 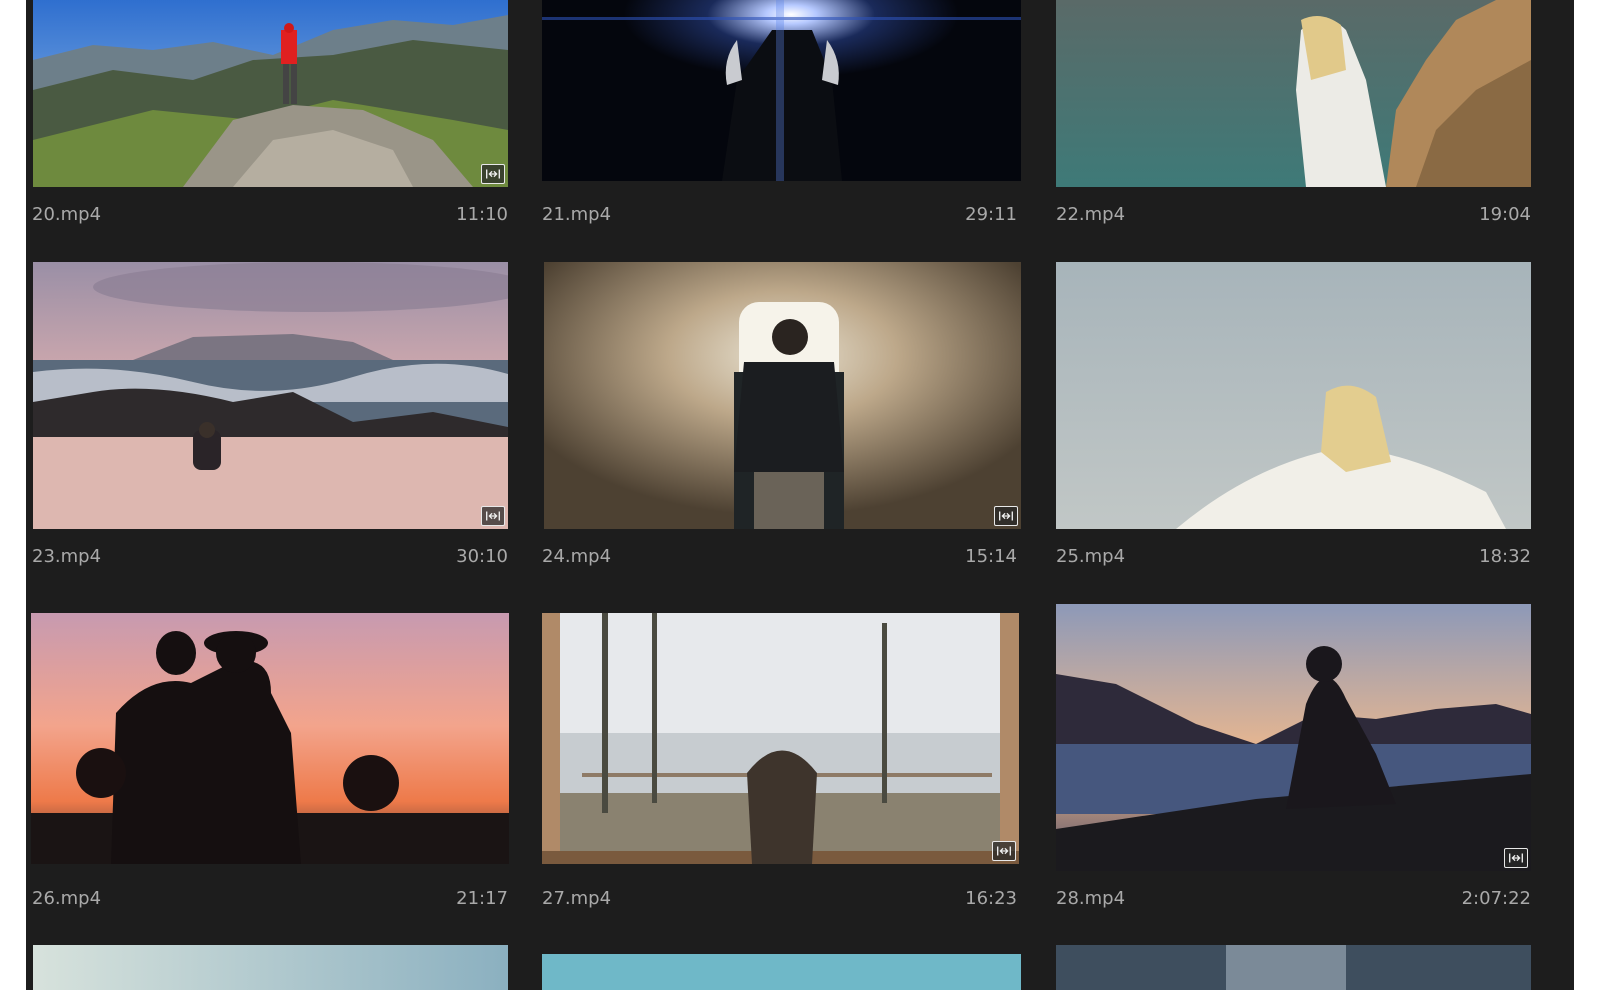 I want to click on clip-tile-24: 24.mp4 15:14, so click(x=787, y=422).